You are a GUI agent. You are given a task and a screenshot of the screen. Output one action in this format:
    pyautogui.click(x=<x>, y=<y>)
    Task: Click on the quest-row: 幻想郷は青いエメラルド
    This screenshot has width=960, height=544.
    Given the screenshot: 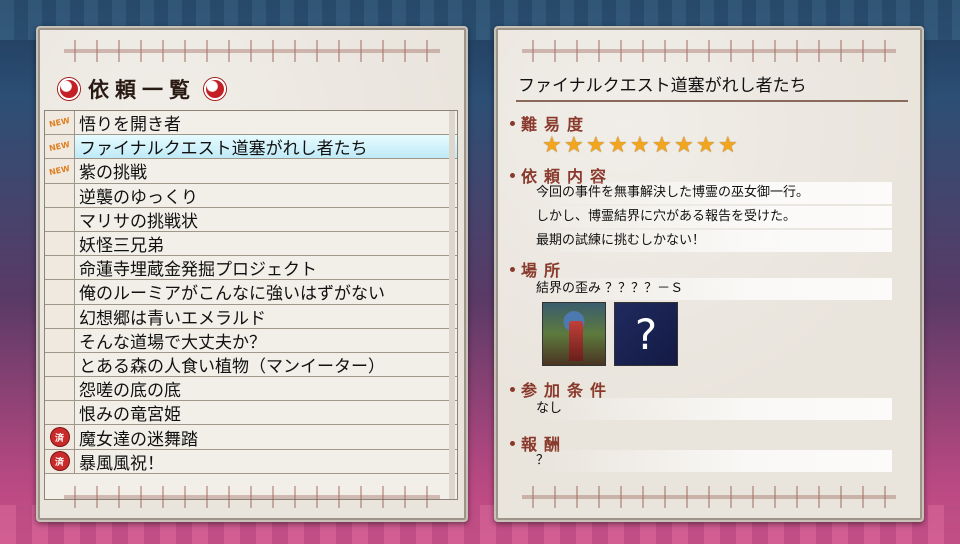 What is the action you would take?
    pyautogui.click(x=251, y=316)
    